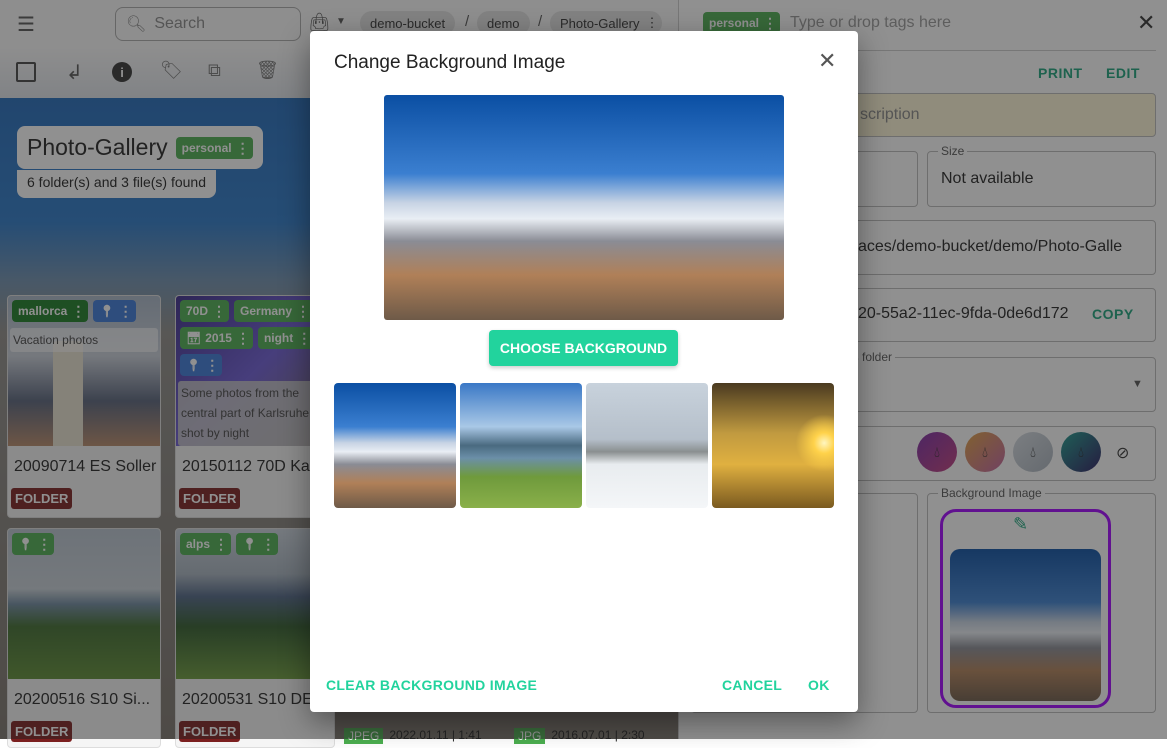 This screenshot has width=1167, height=748. What do you see at coordinates (827, 61) in the screenshot?
I see `close-icon: ✕` at bounding box center [827, 61].